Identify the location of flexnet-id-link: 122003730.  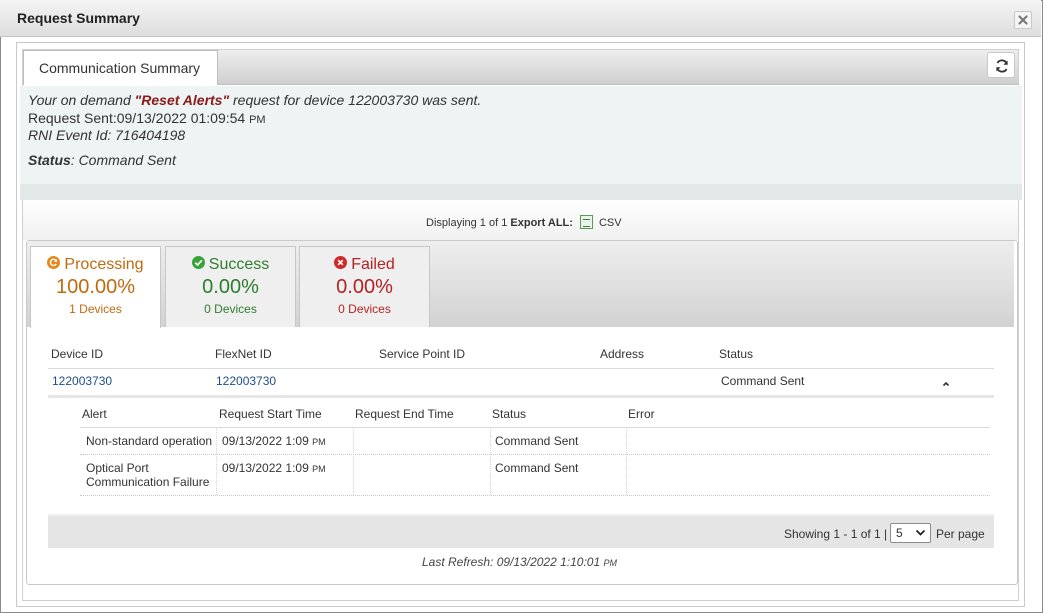
(246, 381).